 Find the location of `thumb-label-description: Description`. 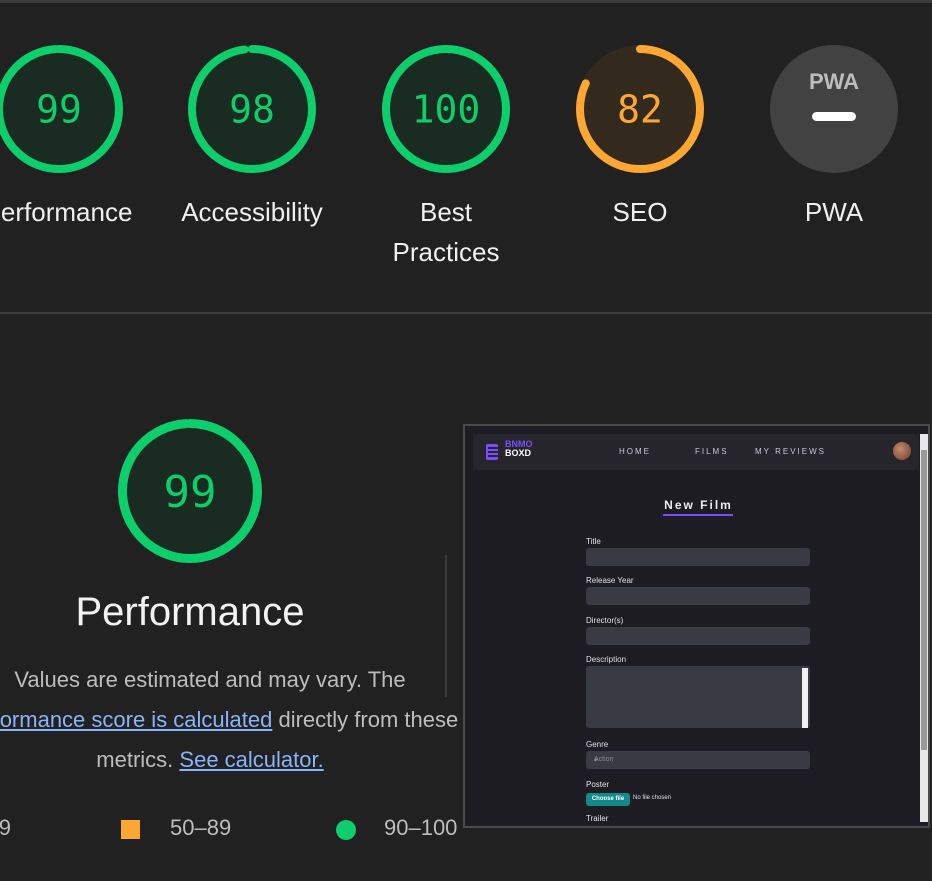

thumb-label-description: Description is located at coordinates (606, 659).